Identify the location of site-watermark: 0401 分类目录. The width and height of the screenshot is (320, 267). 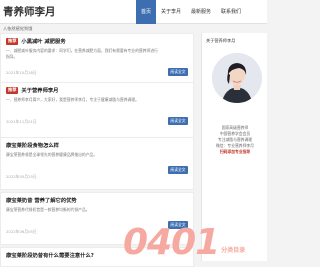
(184, 237).